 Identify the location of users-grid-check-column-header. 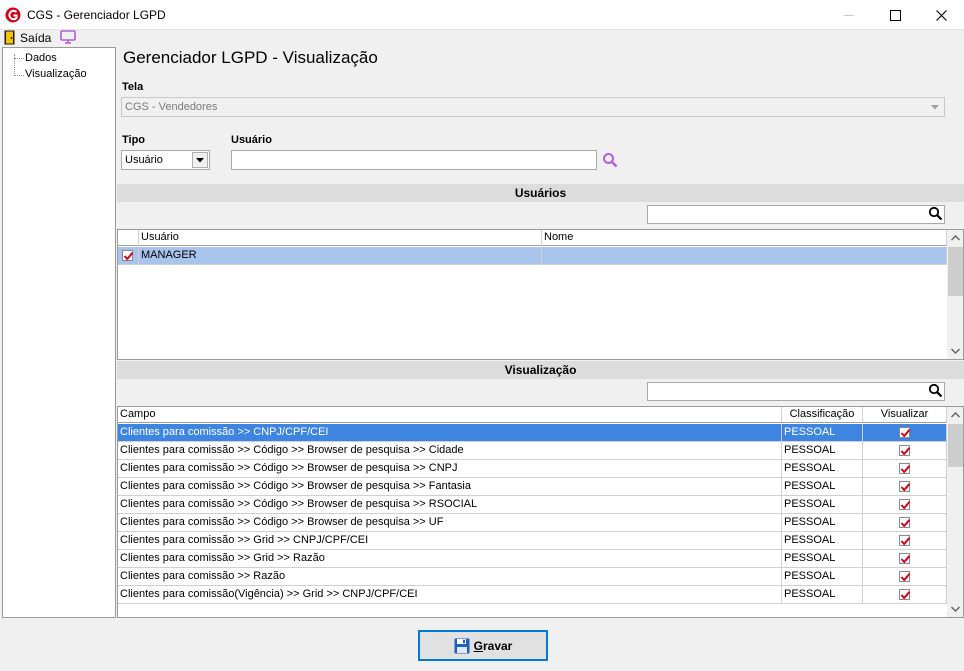
(128, 238).